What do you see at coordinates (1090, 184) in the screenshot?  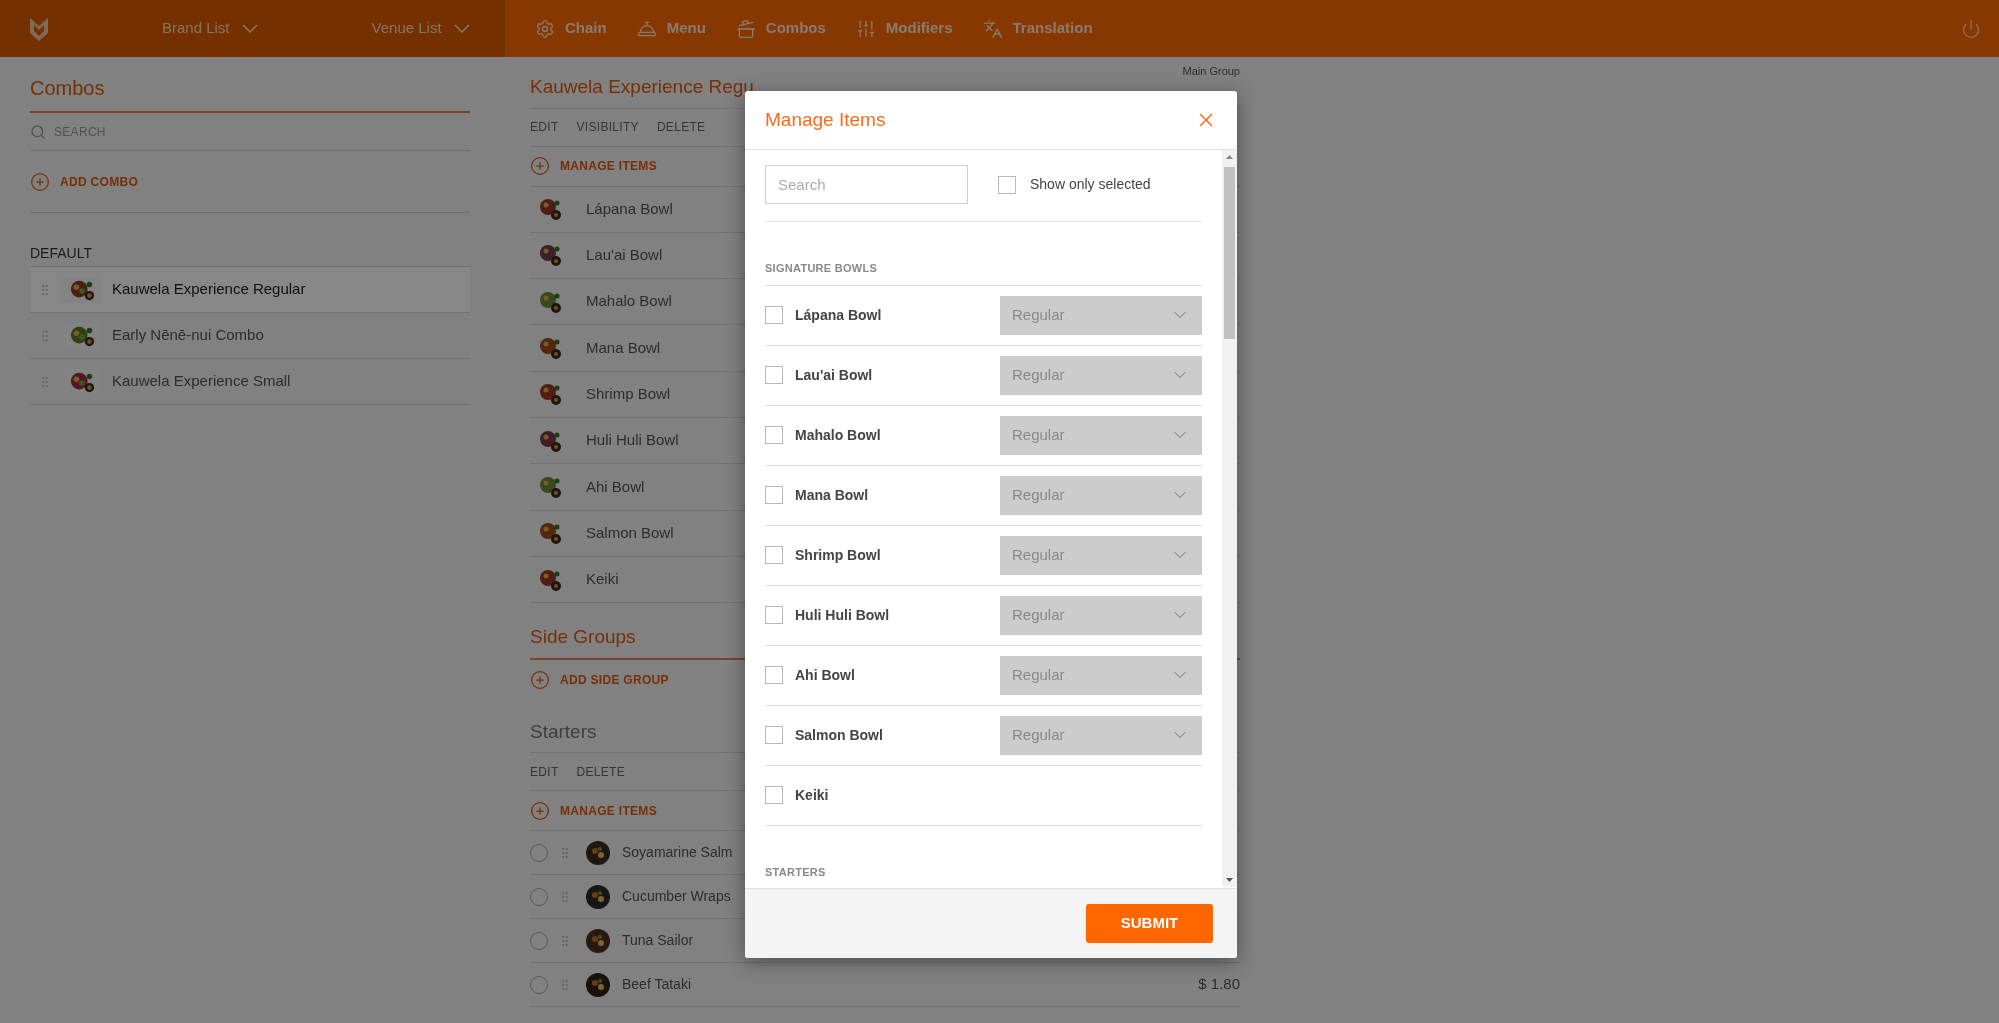 I see `checkbox-label: Show only selected` at bounding box center [1090, 184].